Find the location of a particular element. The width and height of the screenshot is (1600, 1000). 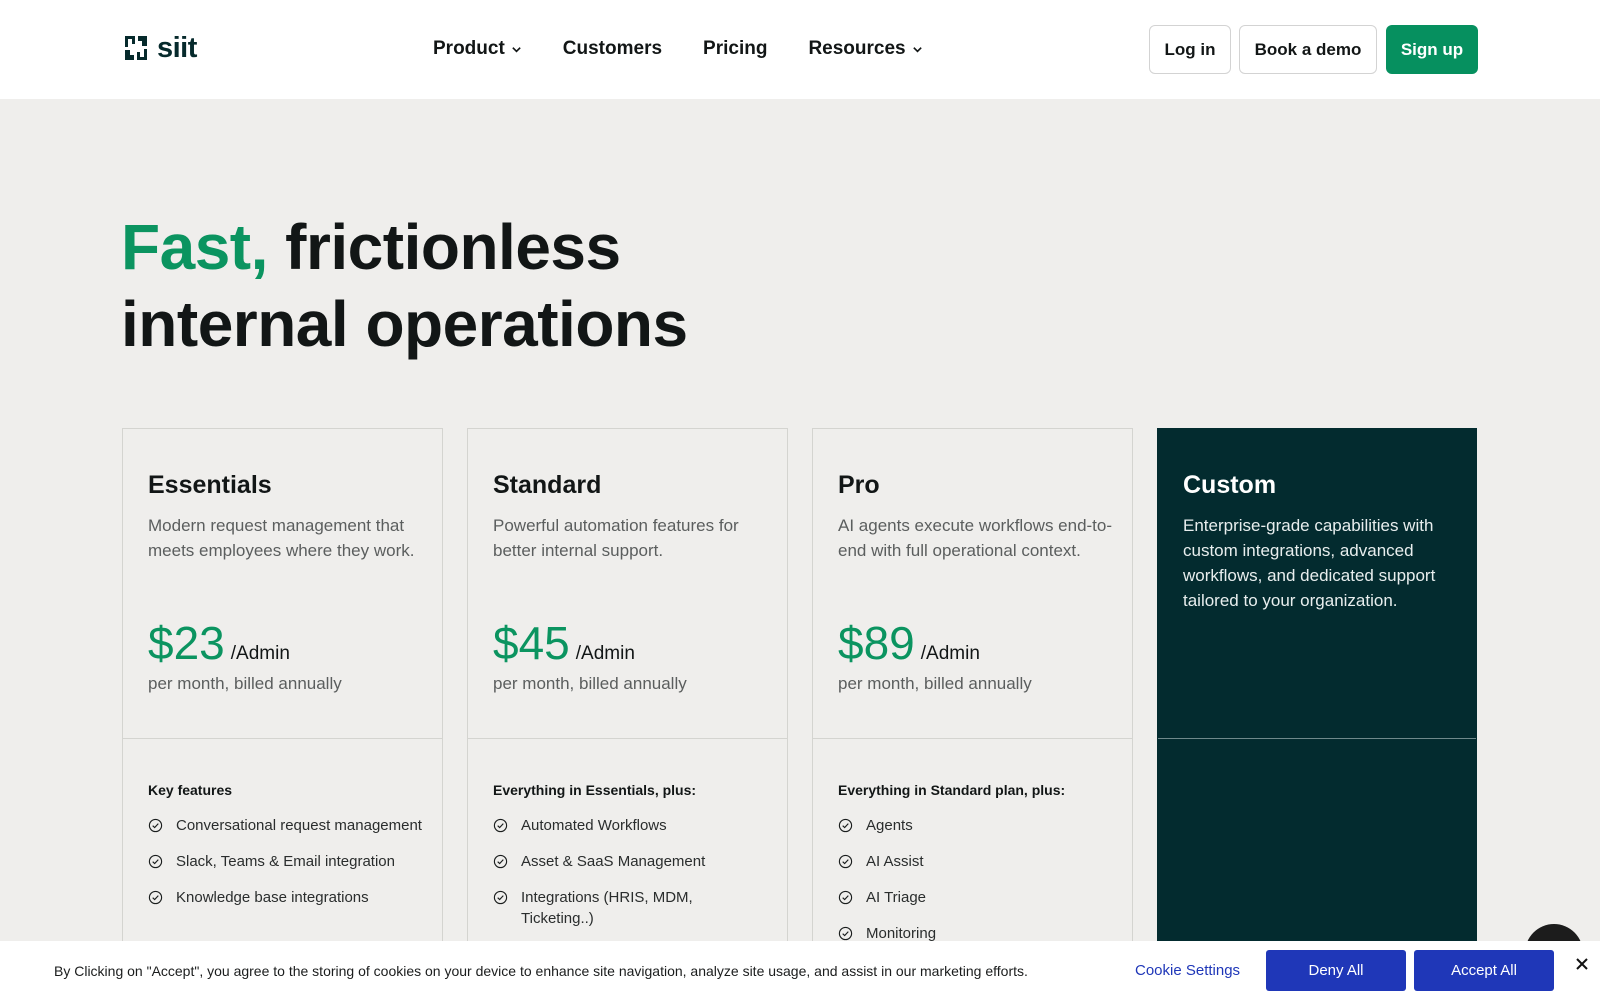

feature-label: Agents is located at coordinates (889, 825).